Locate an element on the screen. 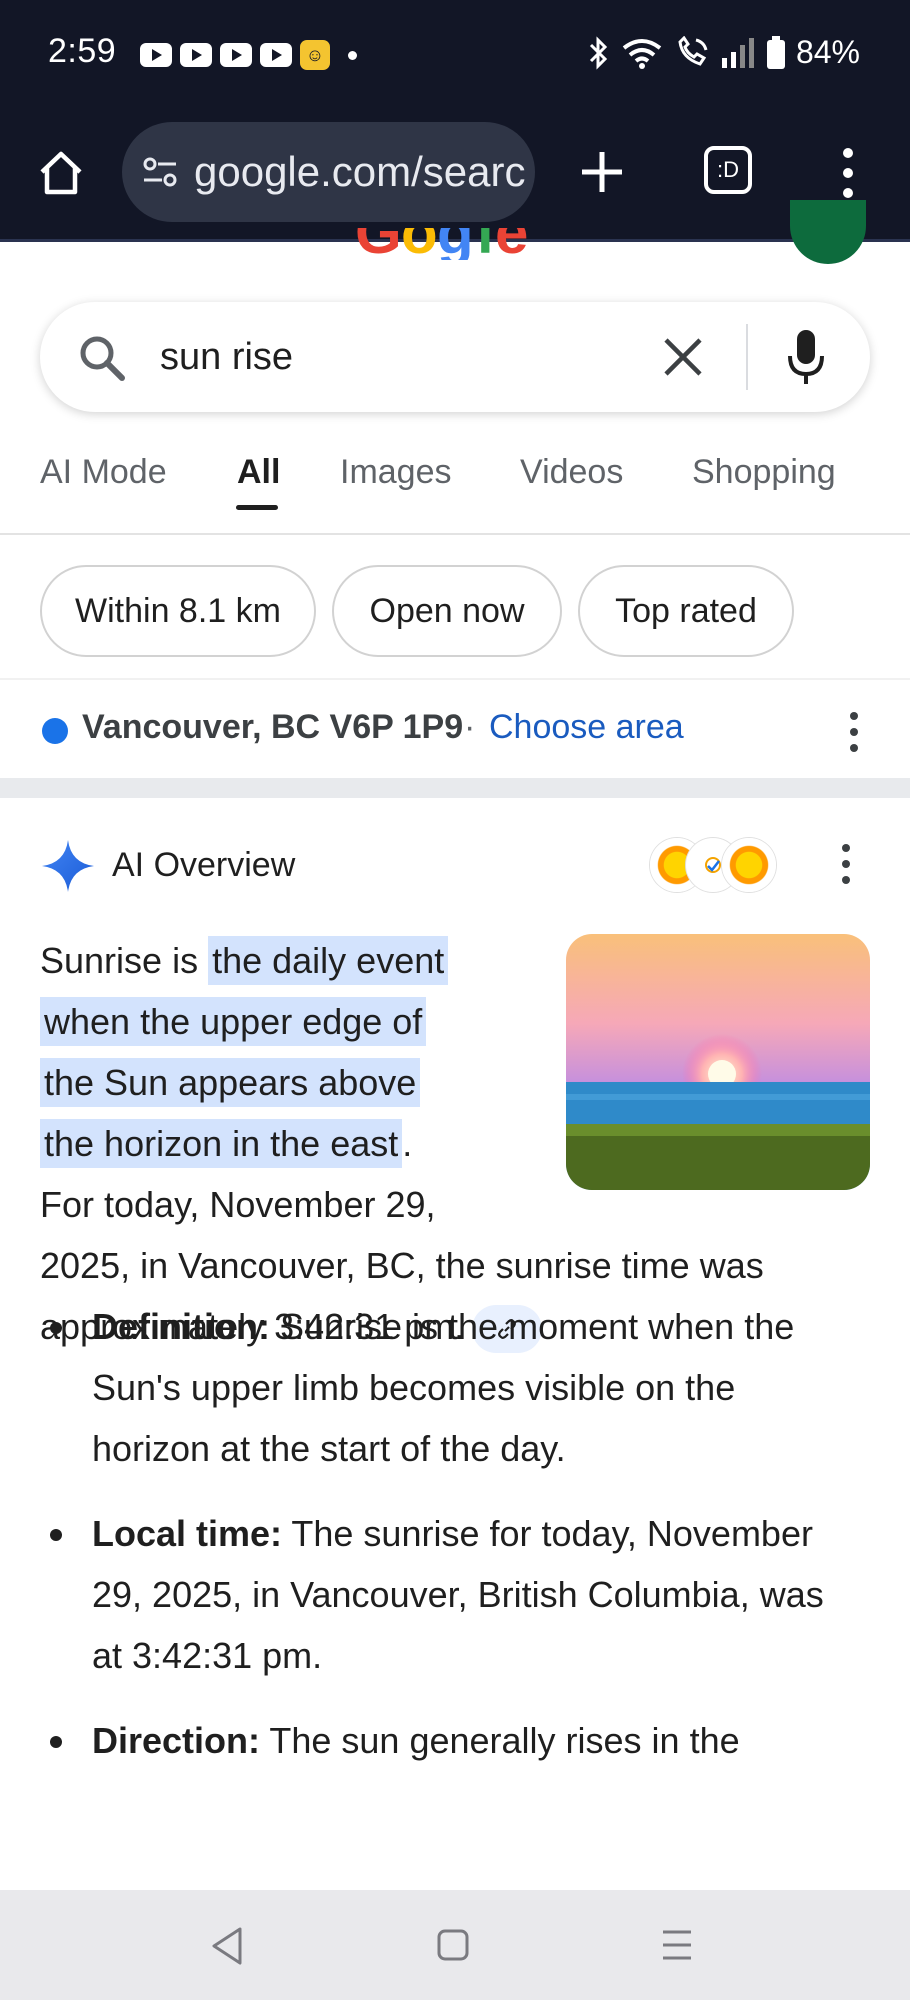  home-icon is located at coordinates (61, 173).